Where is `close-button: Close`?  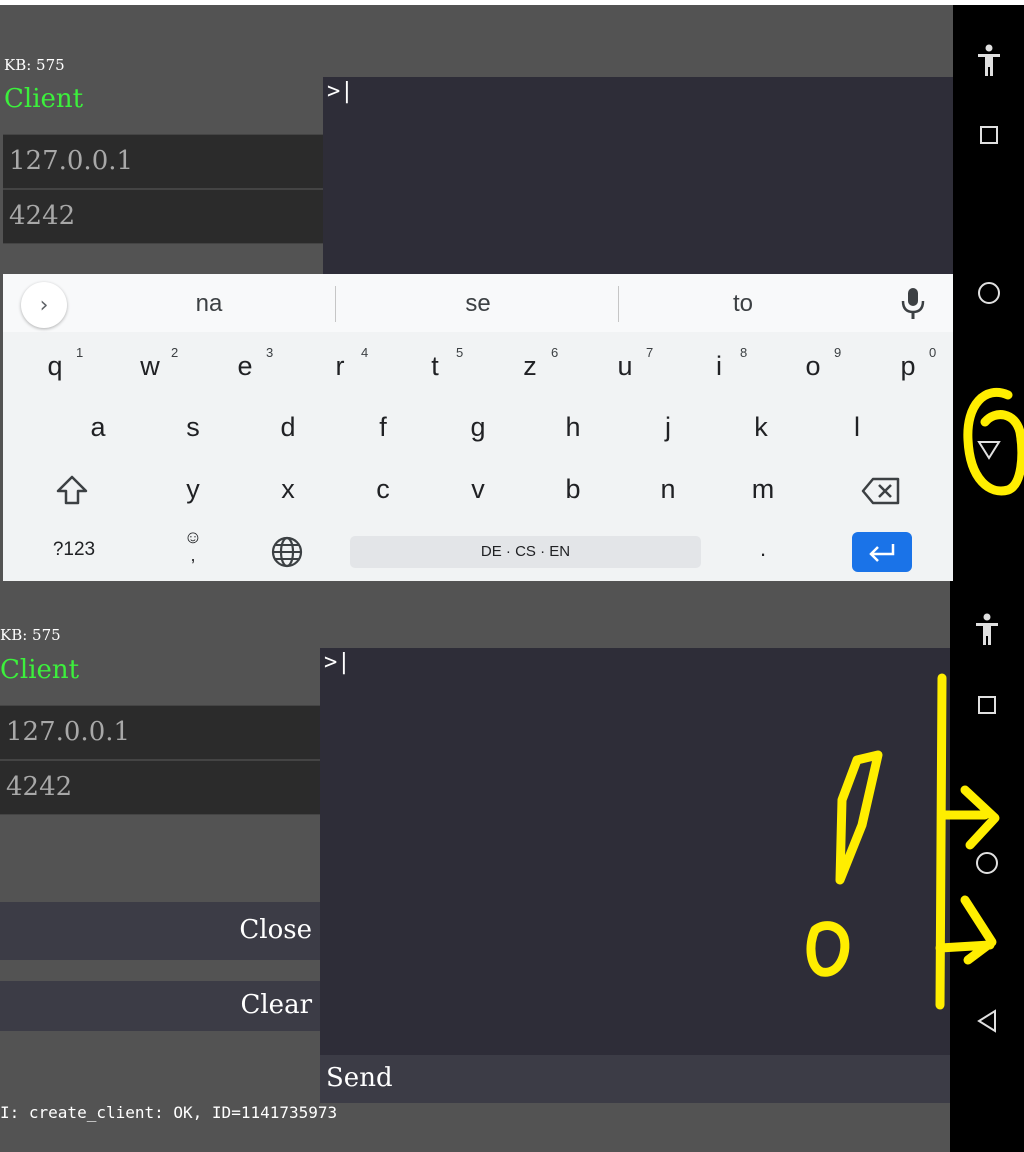
close-button: Close is located at coordinates (160, 931).